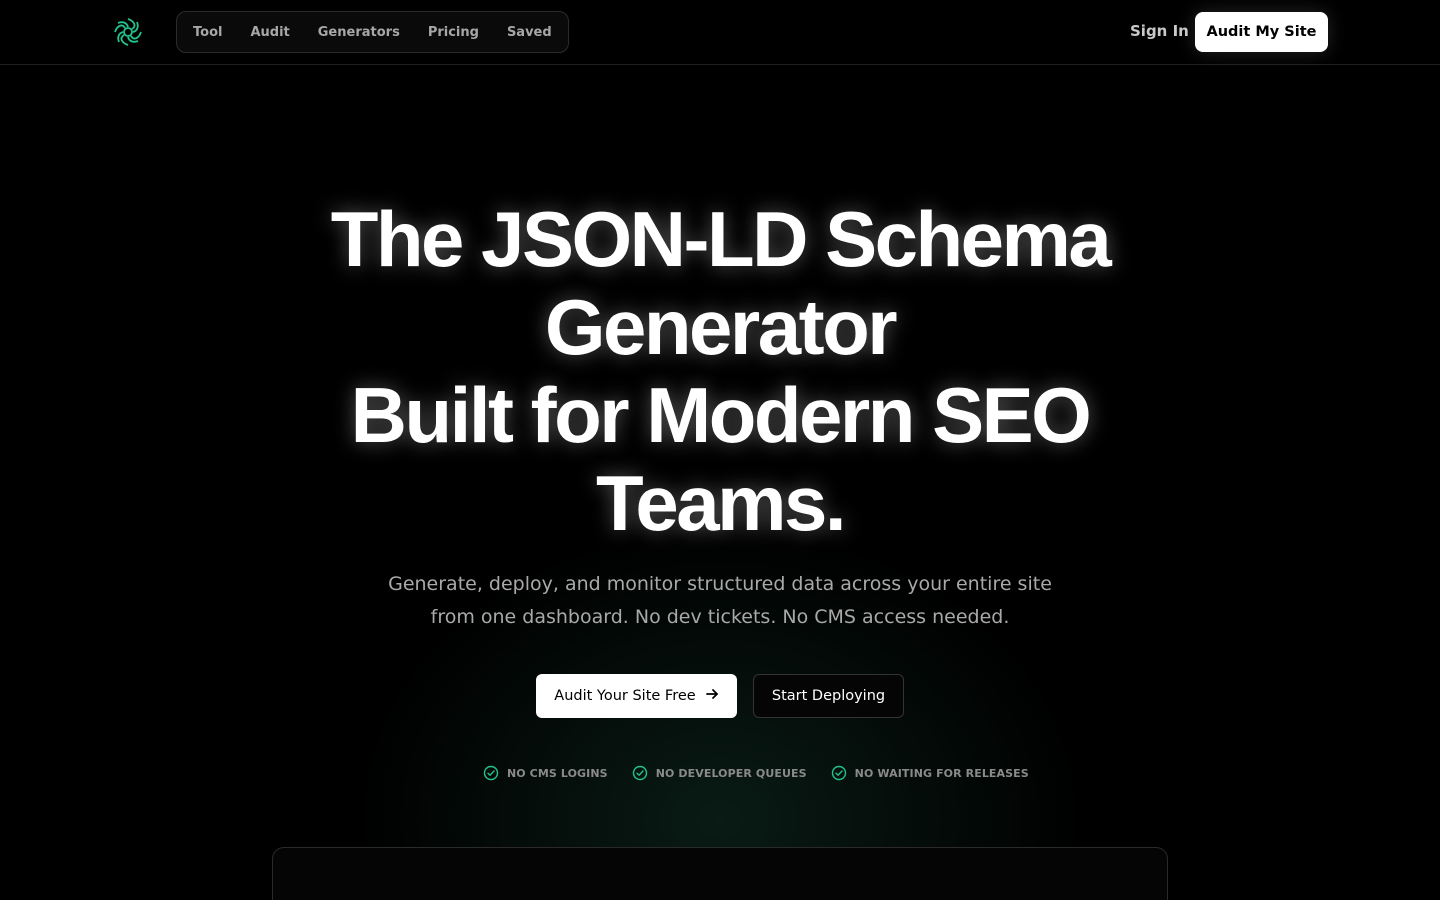 Image resolution: width=1440 pixels, height=900 pixels. What do you see at coordinates (128, 32) in the screenshot?
I see `spiral-logo-icon` at bounding box center [128, 32].